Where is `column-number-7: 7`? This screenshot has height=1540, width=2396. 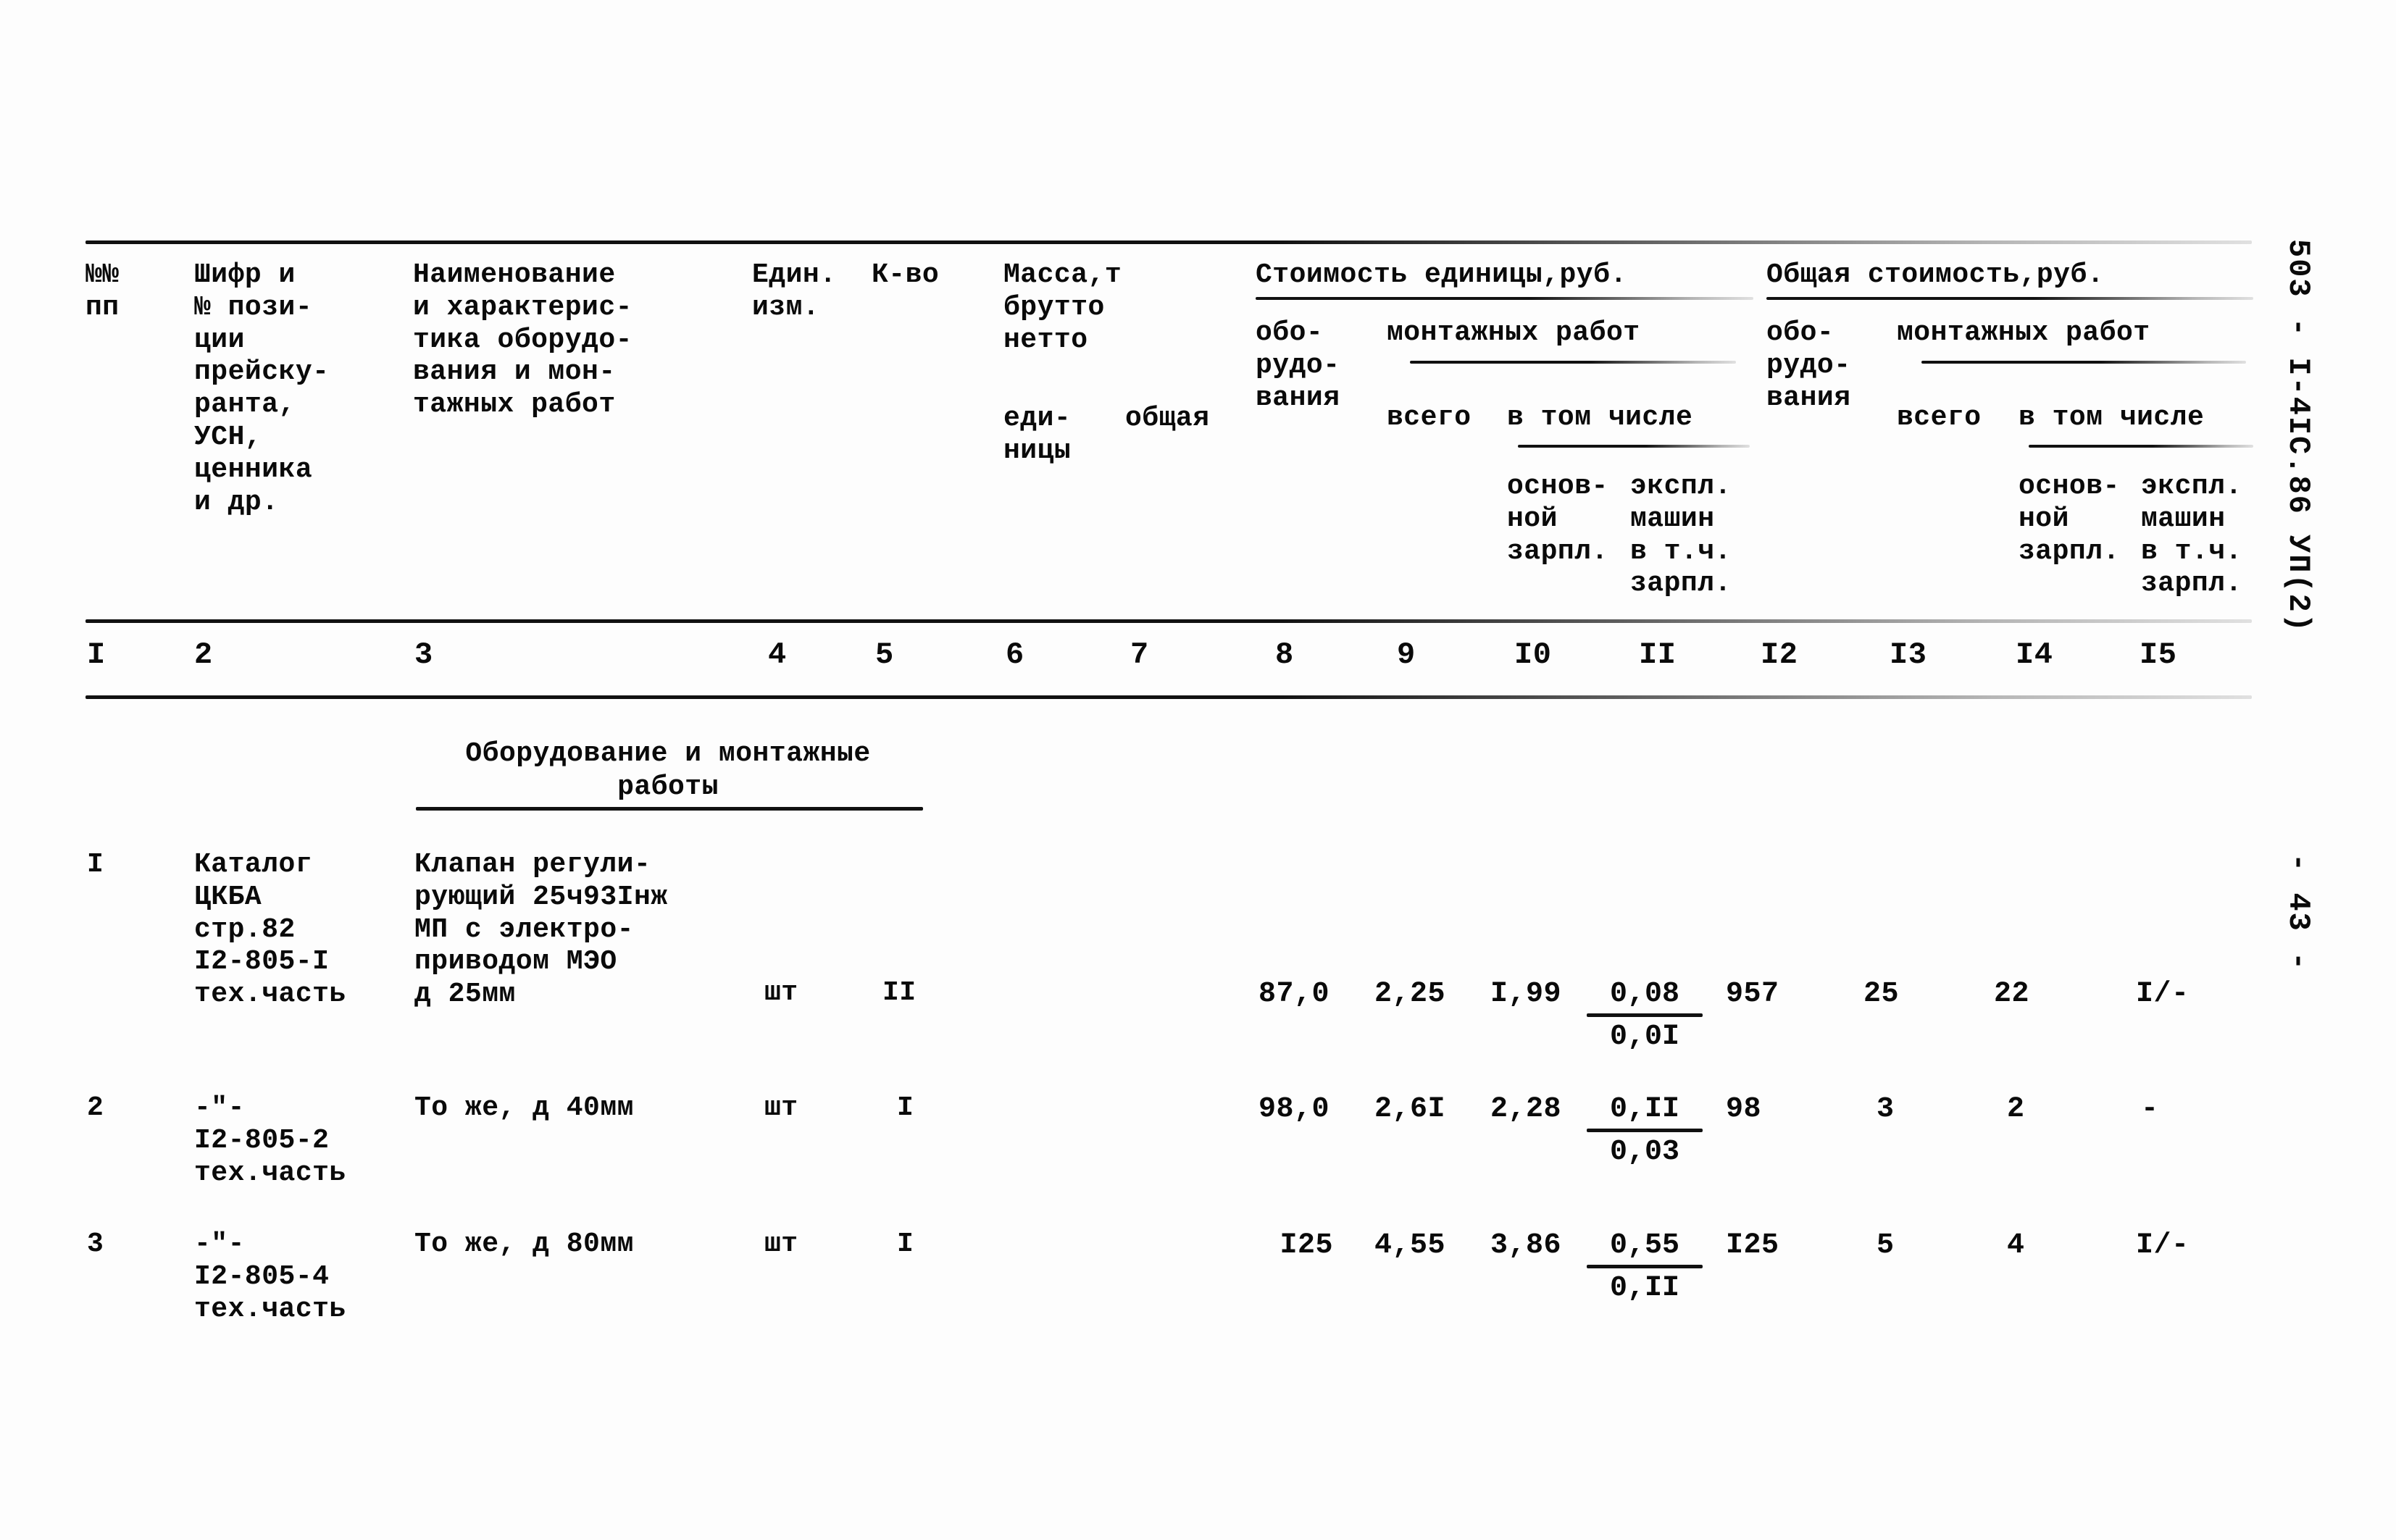
column-number-7: 7 is located at coordinates (1139, 654).